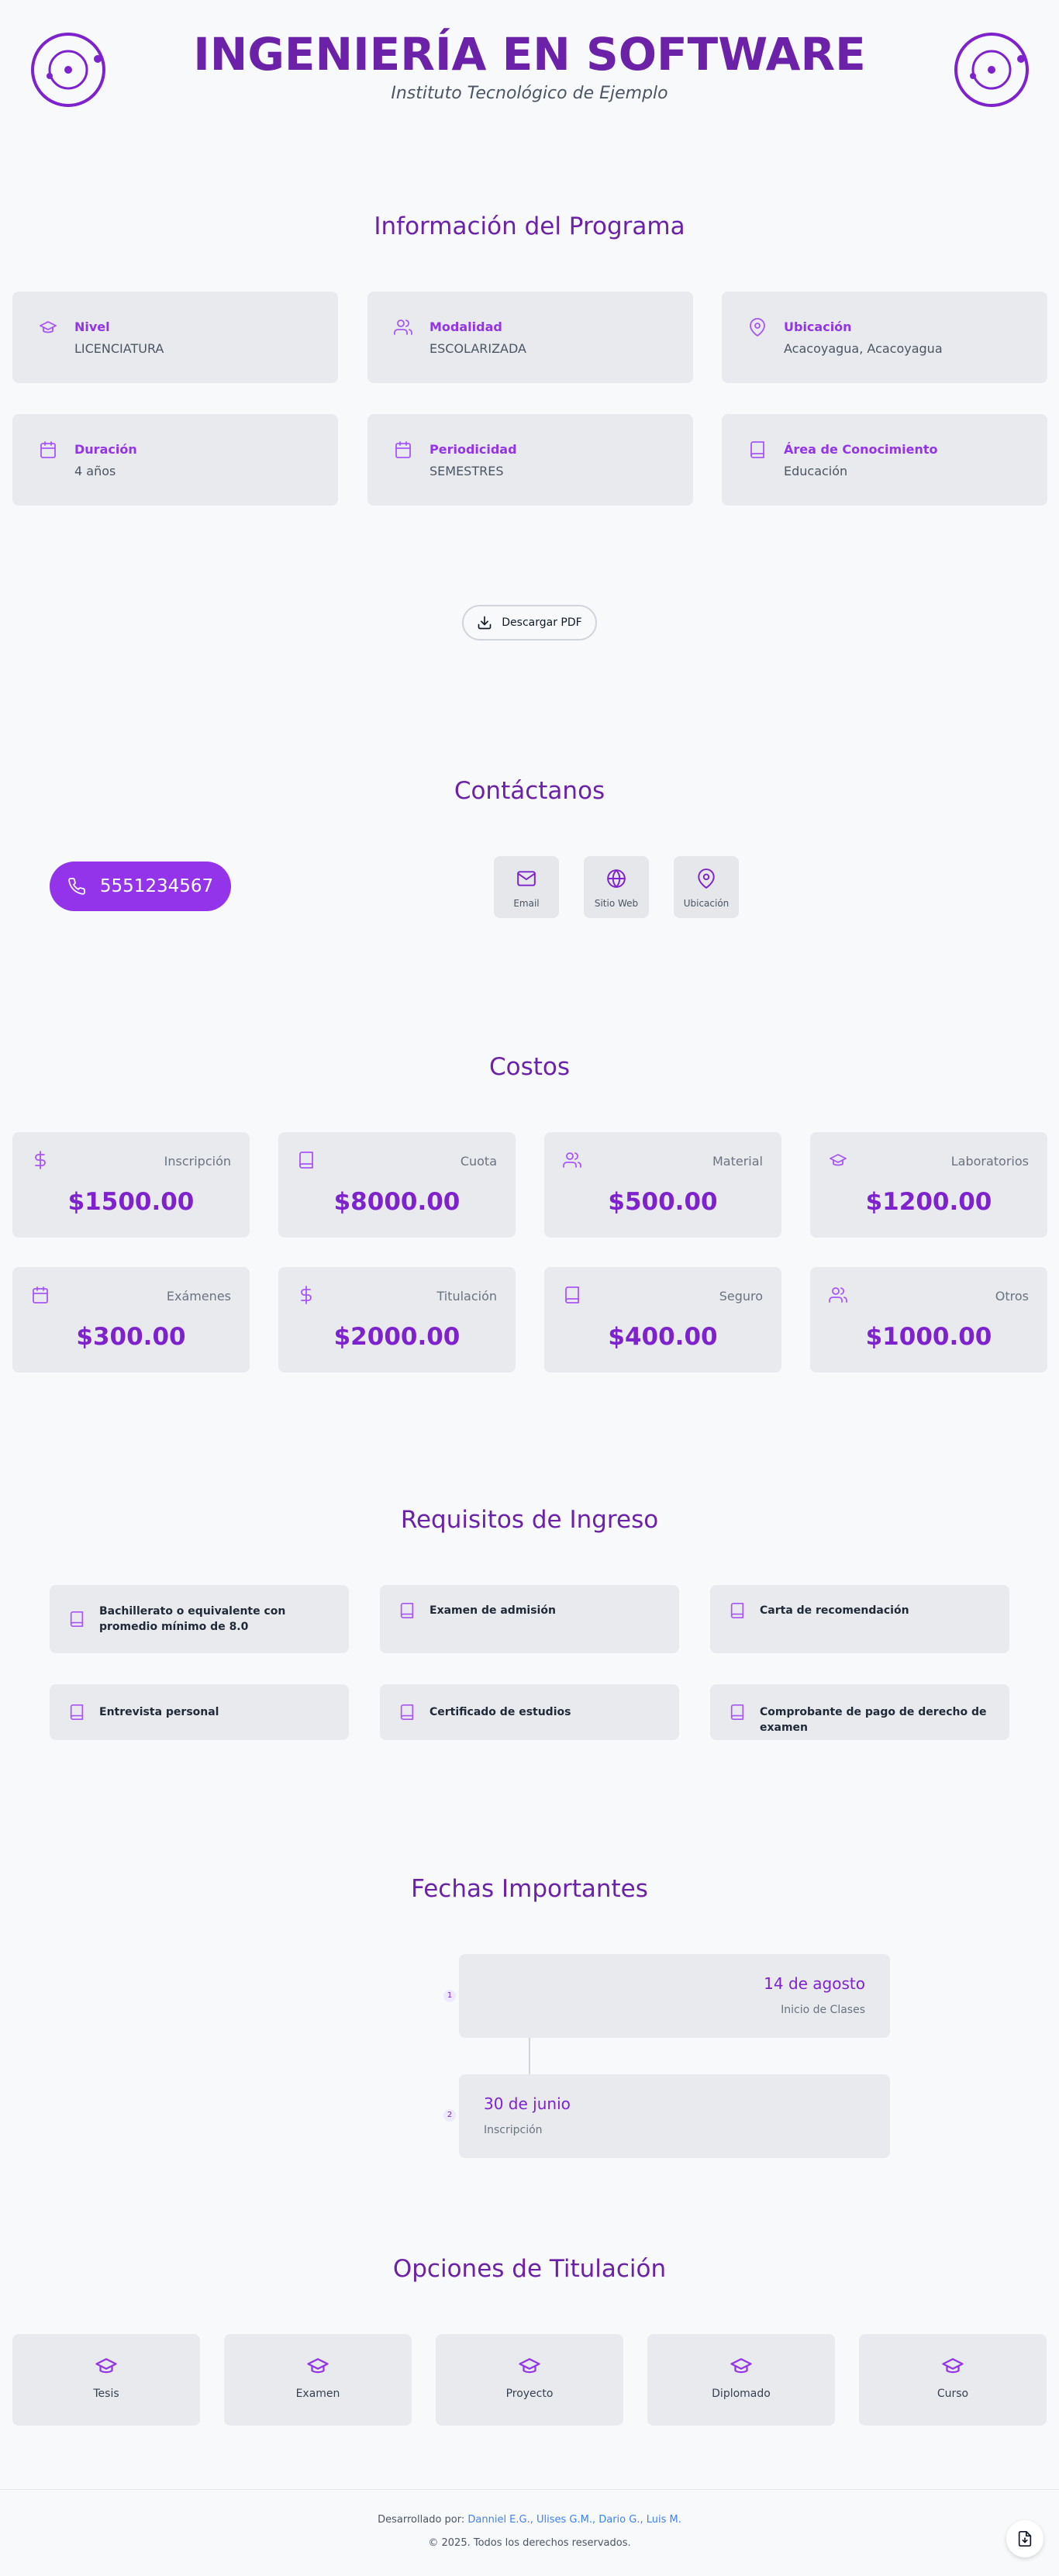  What do you see at coordinates (403, 450) in the screenshot?
I see `calendar-icon` at bounding box center [403, 450].